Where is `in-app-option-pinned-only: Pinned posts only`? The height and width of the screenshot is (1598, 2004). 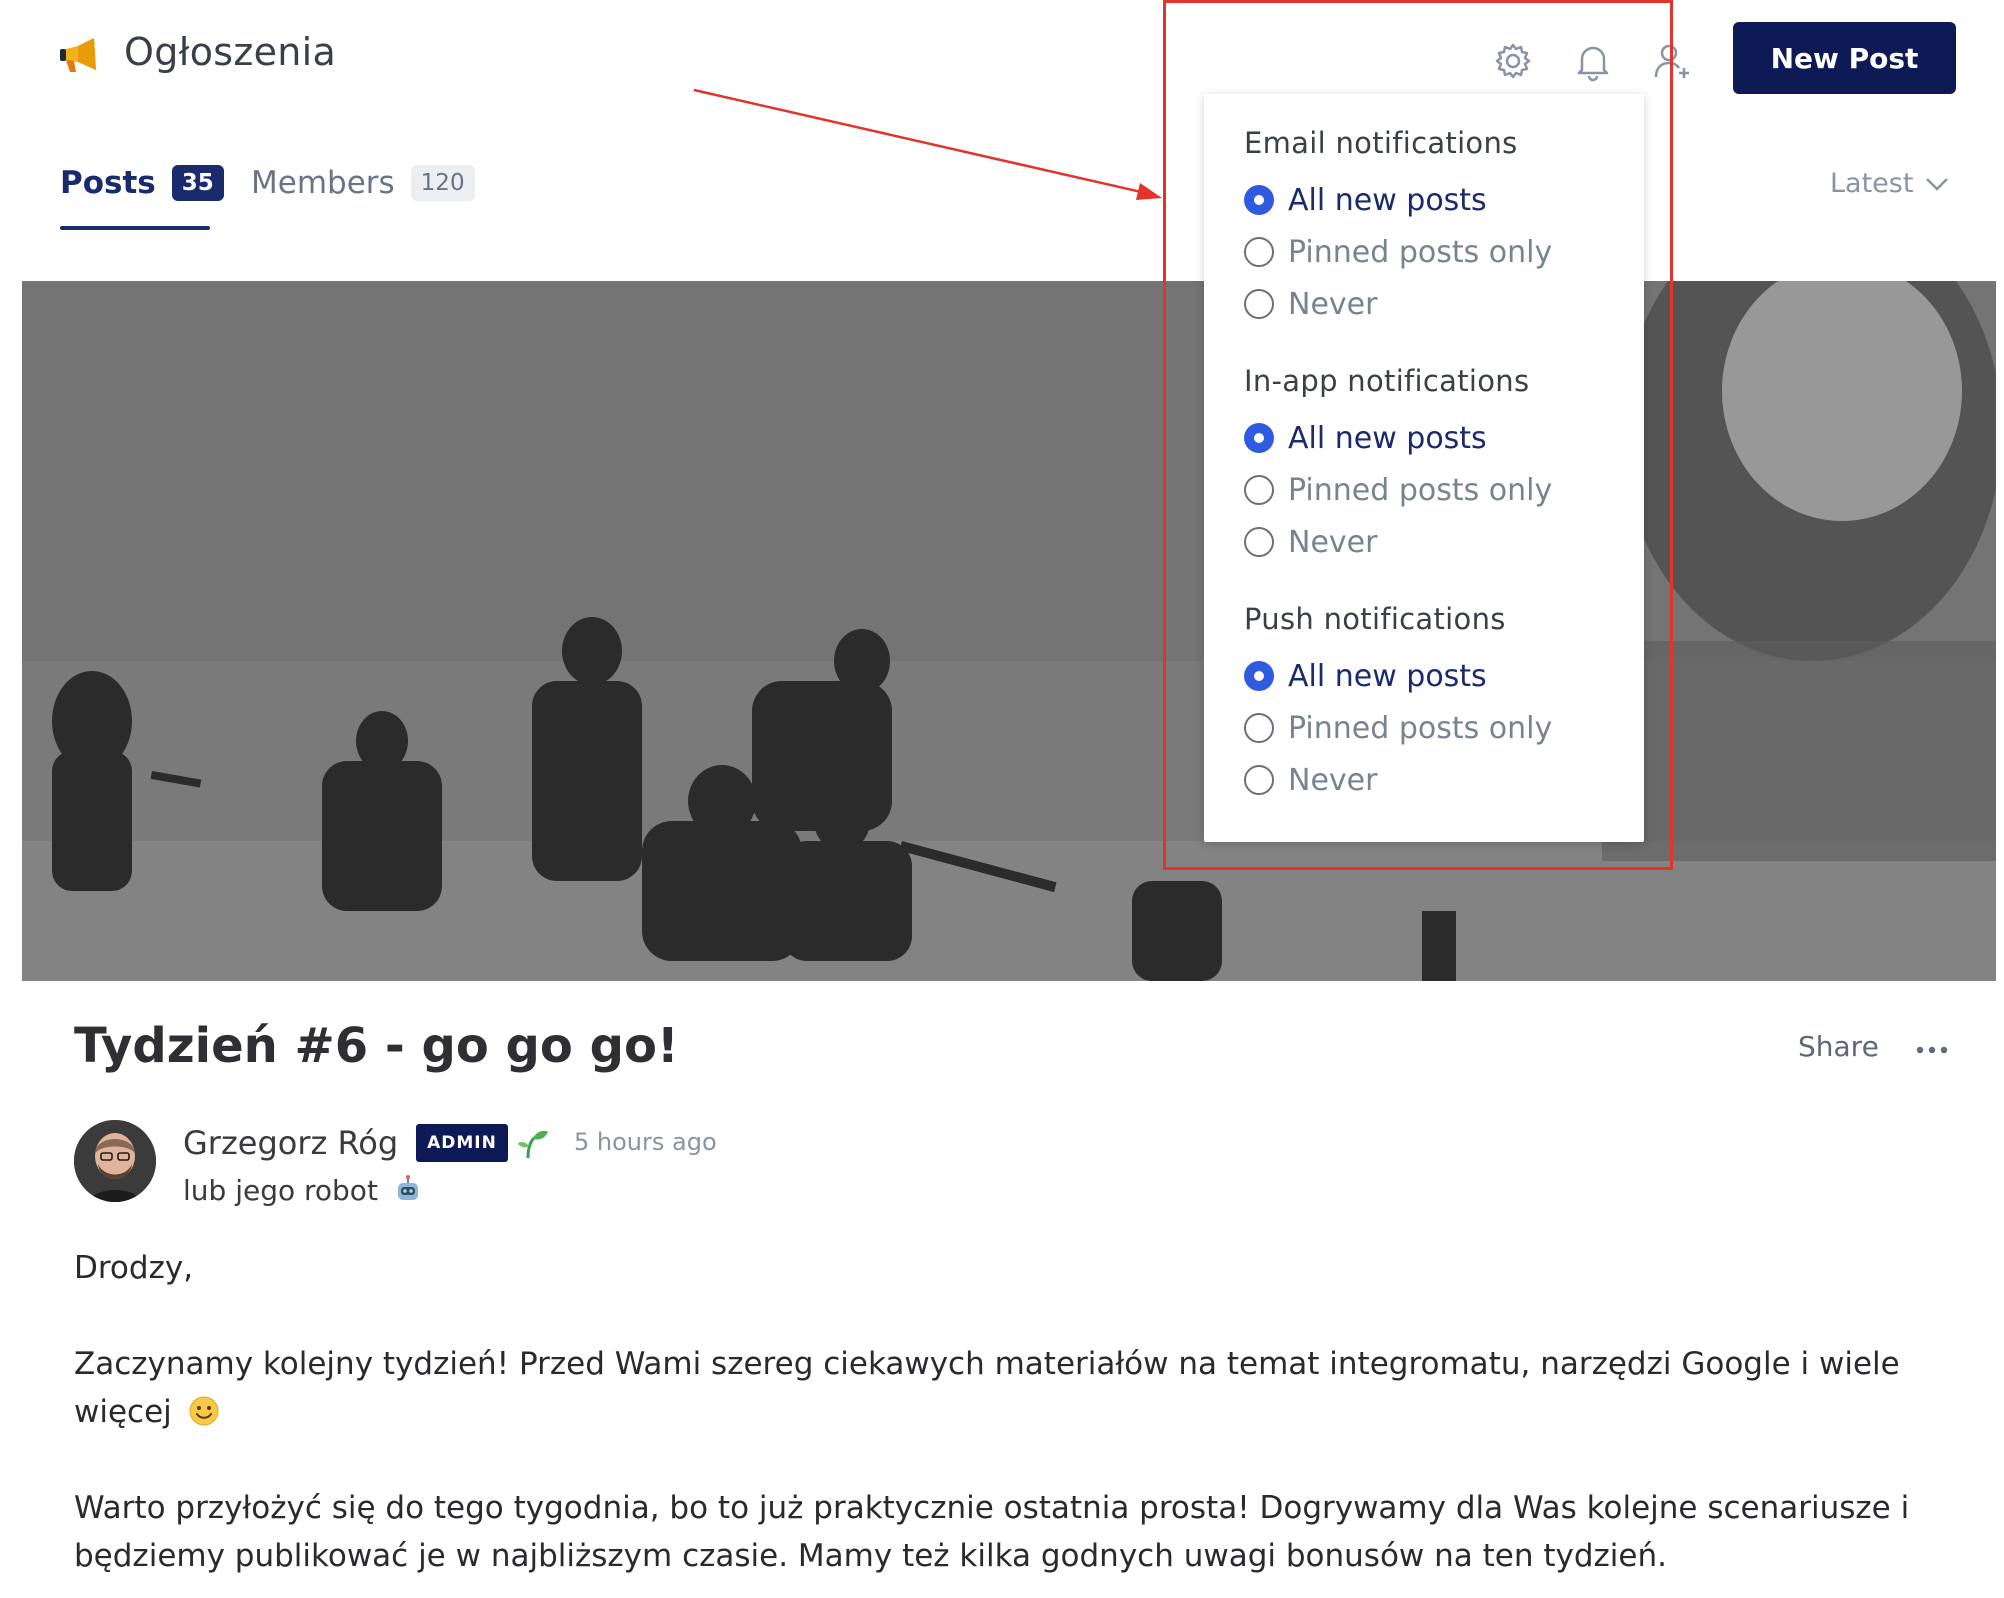
in-app-option-pinned-only: Pinned posts only is located at coordinates (1398, 490).